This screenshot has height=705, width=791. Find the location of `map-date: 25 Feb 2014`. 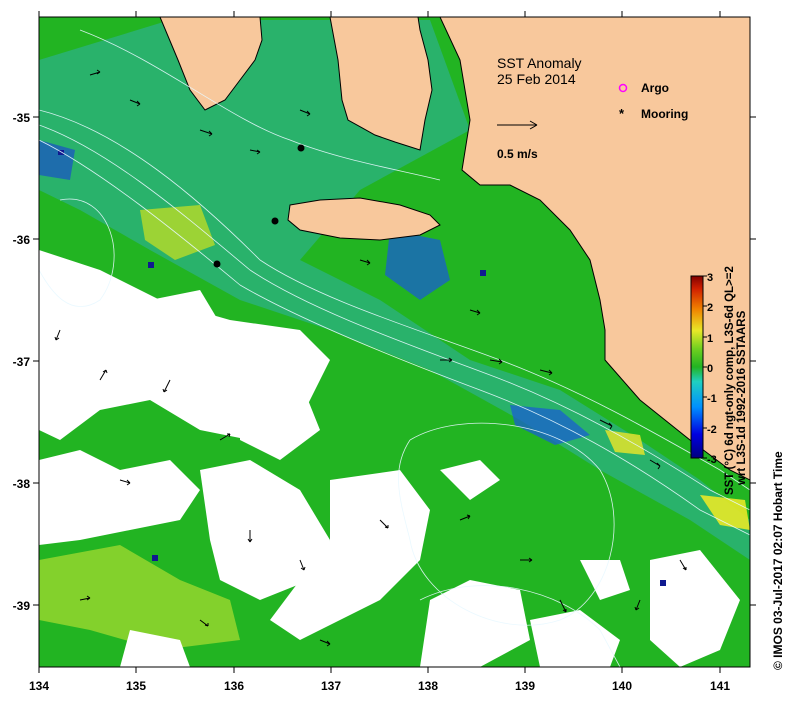

map-date: 25 Feb 2014 is located at coordinates (536, 79).